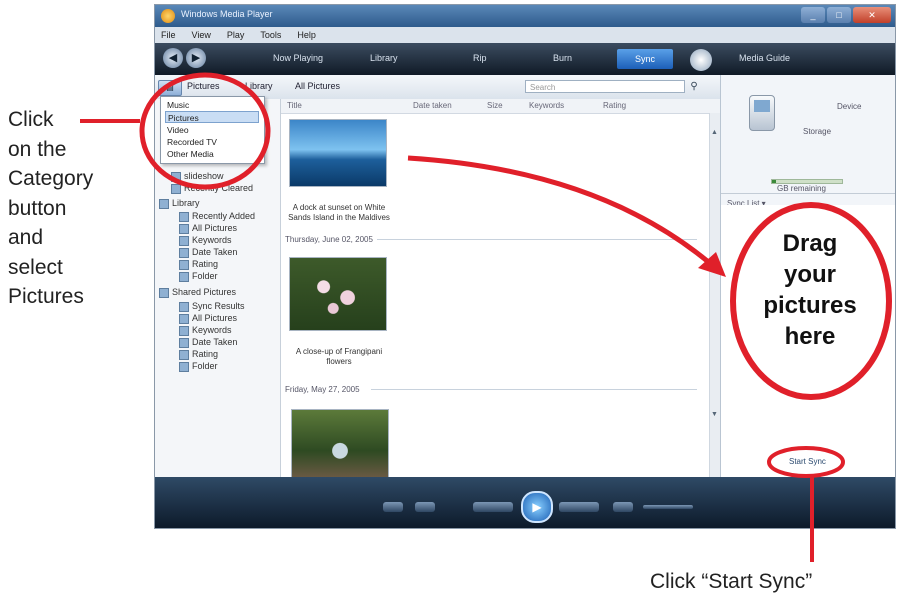 The height and width of the screenshot is (607, 898). What do you see at coordinates (731, 581) in the screenshot?
I see `sync-instruction-note: Click “Start Sync”` at bounding box center [731, 581].